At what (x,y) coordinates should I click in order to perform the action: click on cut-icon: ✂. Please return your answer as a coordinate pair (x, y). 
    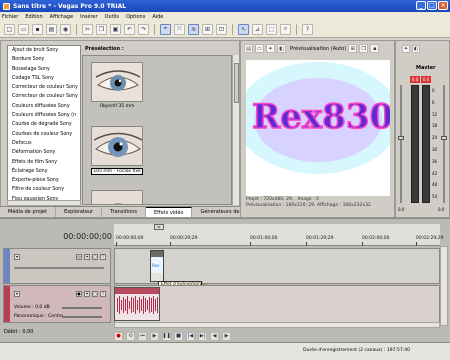
    Looking at the image, I should click on (87, 29).